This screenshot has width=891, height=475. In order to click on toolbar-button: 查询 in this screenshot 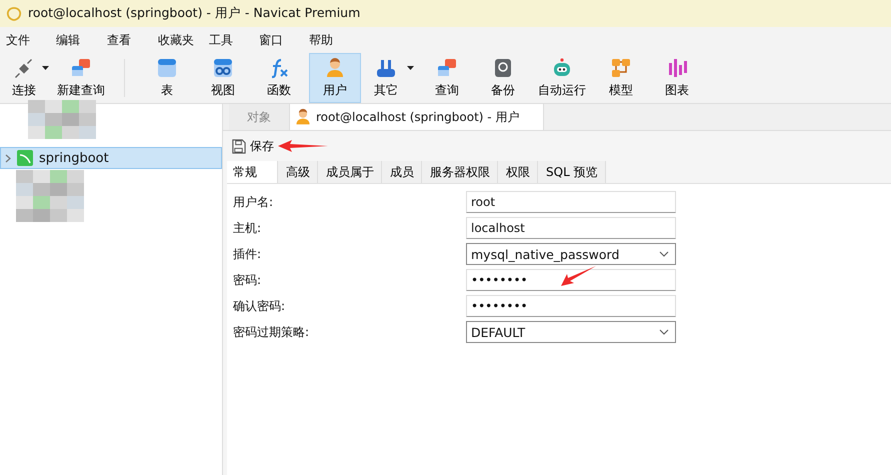, I will do `click(447, 78)`.